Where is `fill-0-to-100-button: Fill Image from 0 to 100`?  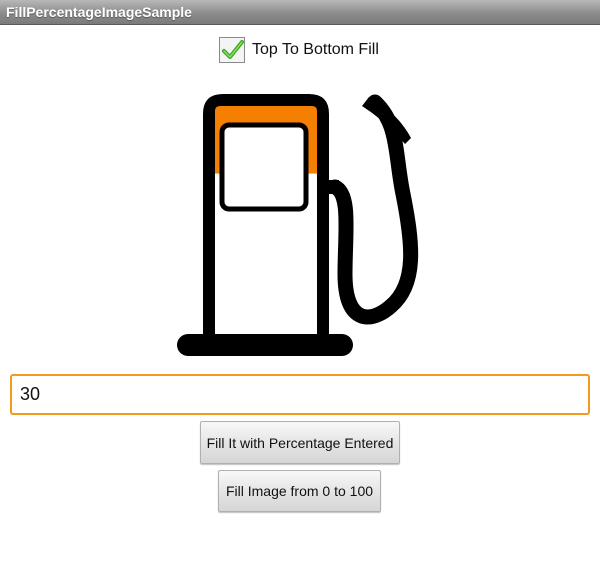 fill-0-to-100-button: Fill Image from 0 to 100 is located at coordinates (299, 491).